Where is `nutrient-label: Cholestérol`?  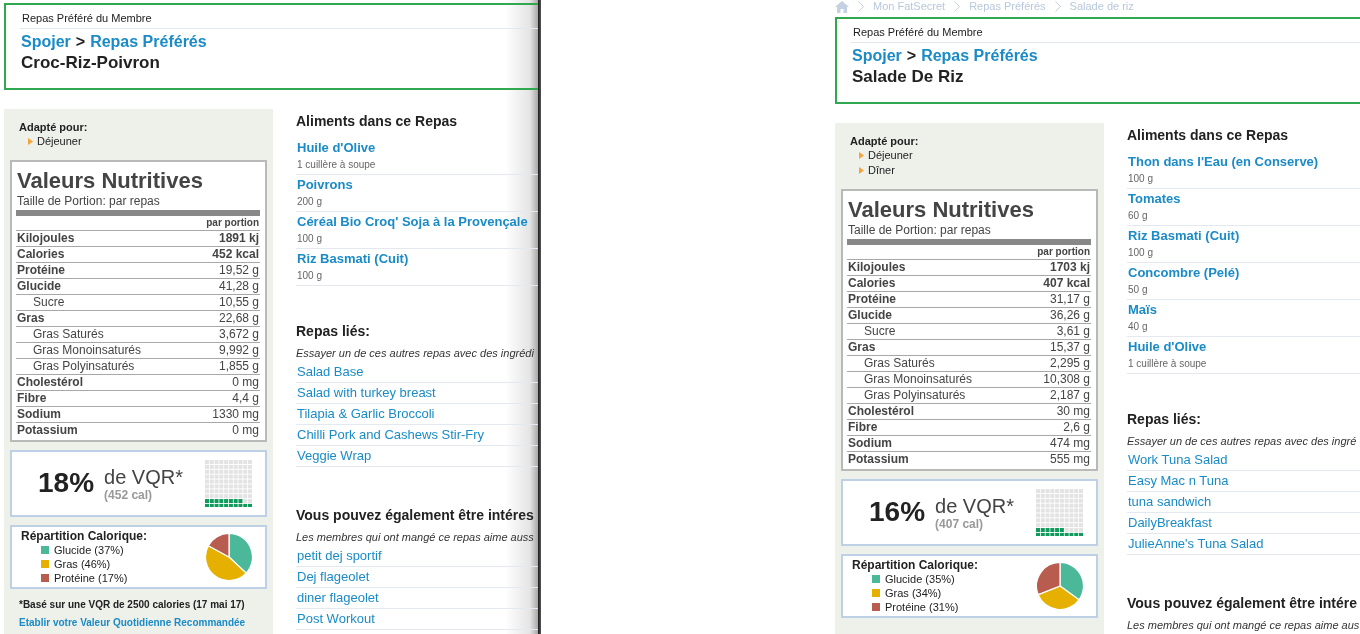
nutrient-label: Cholestérol is located at coordinates (49, 382).